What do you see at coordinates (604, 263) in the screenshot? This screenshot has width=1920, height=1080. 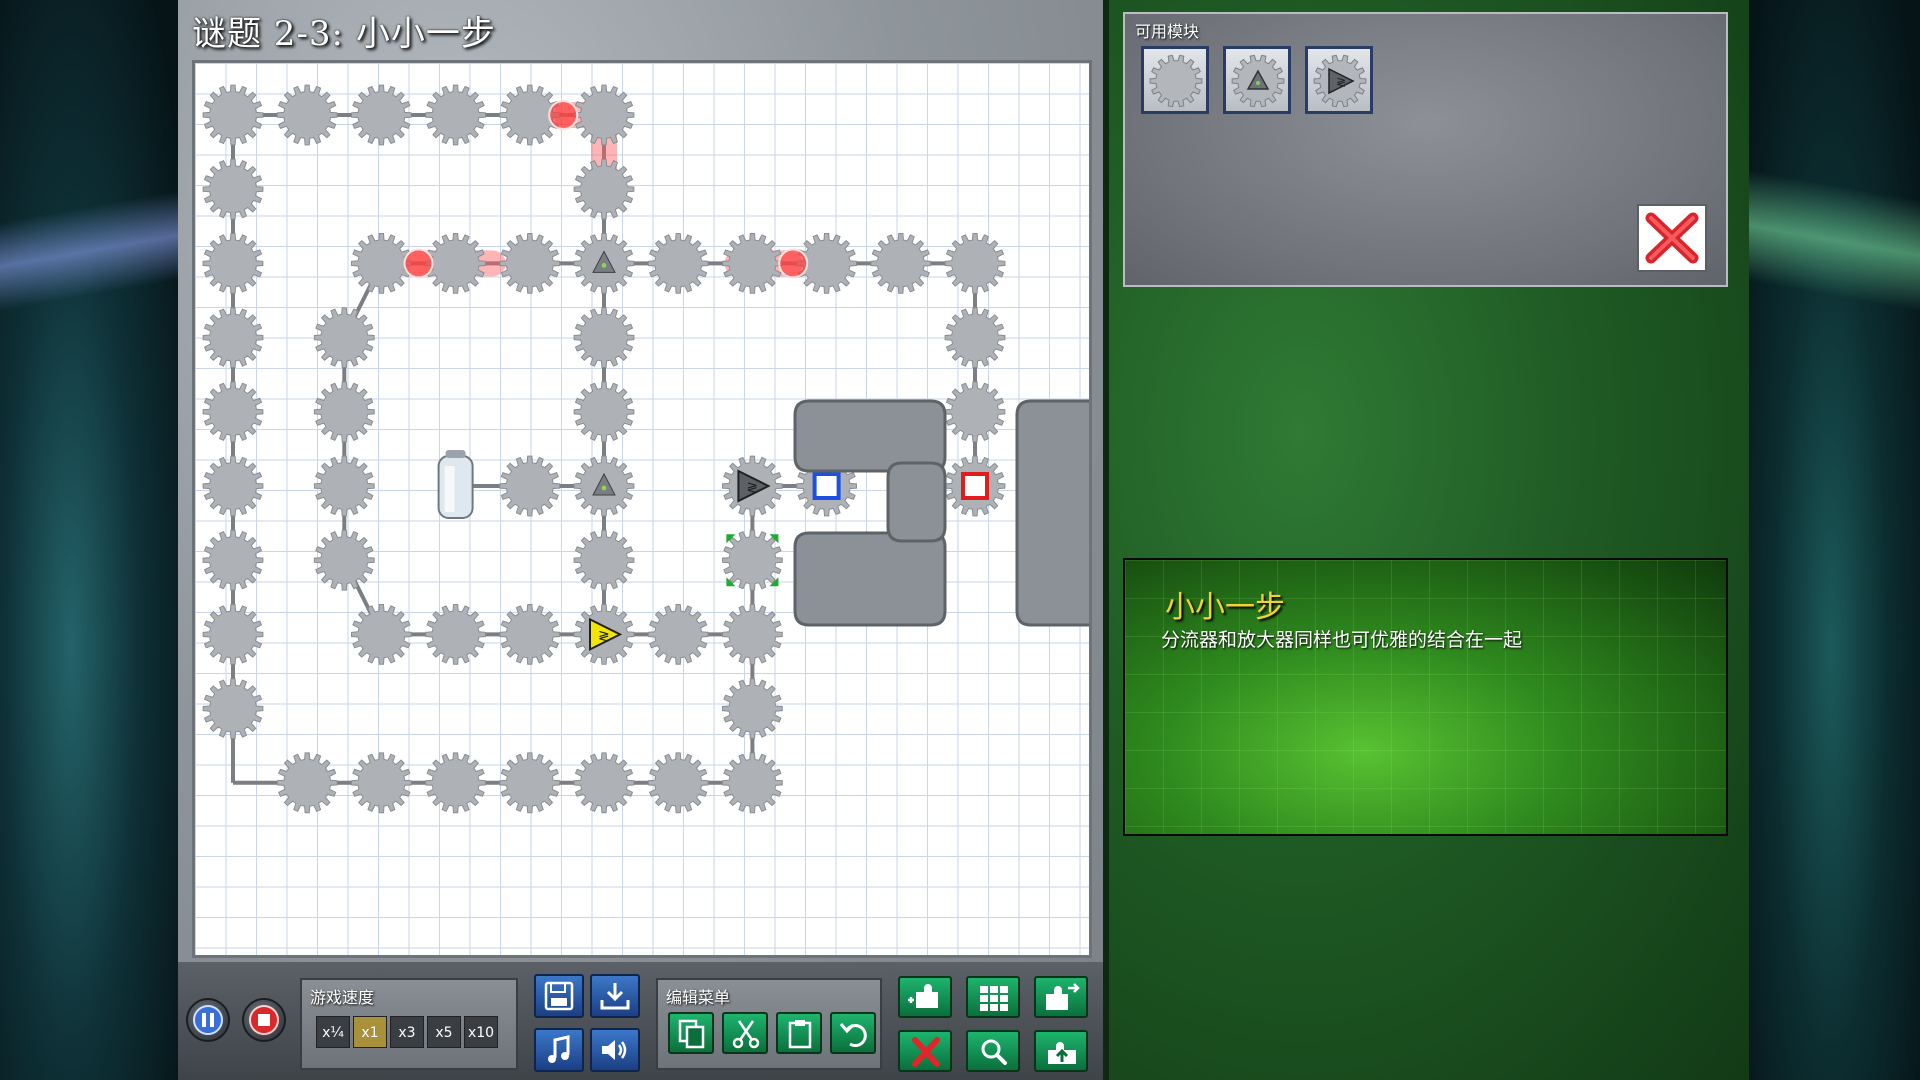 I see `splitter-top` at bounding box center [604, 263].